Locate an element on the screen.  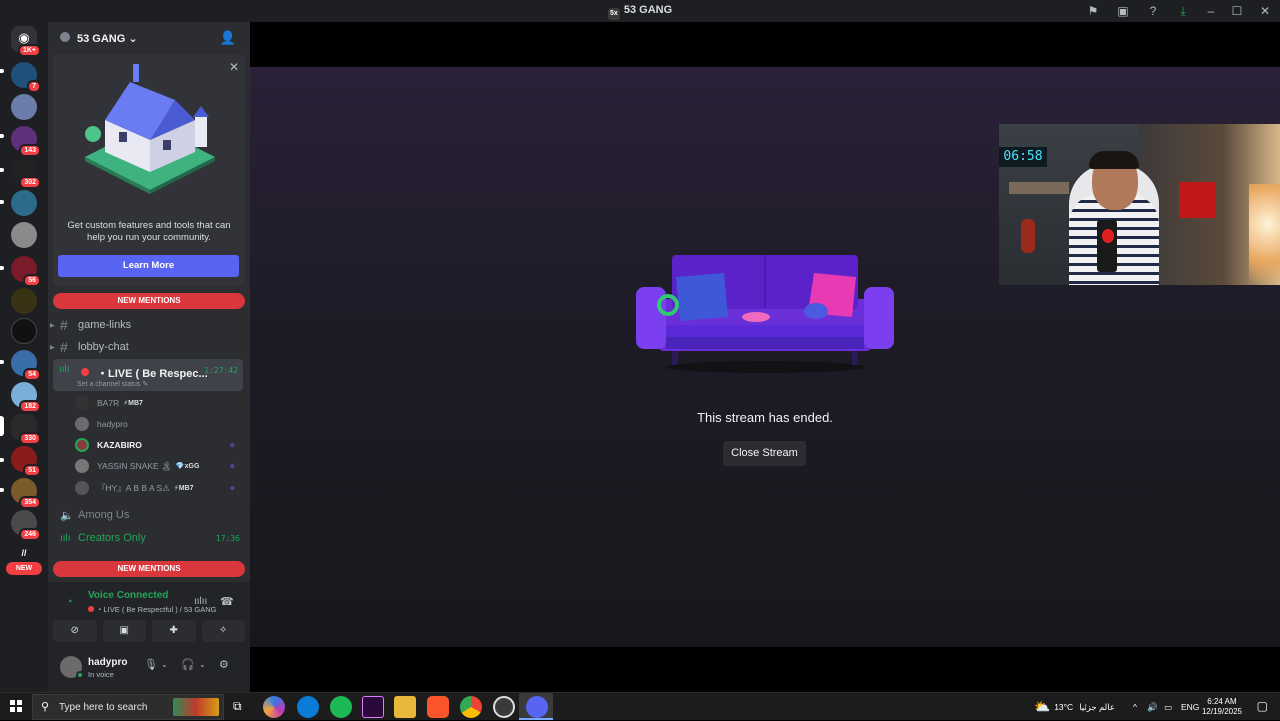
server-icon: 56 is located at coordinates (26, 271).